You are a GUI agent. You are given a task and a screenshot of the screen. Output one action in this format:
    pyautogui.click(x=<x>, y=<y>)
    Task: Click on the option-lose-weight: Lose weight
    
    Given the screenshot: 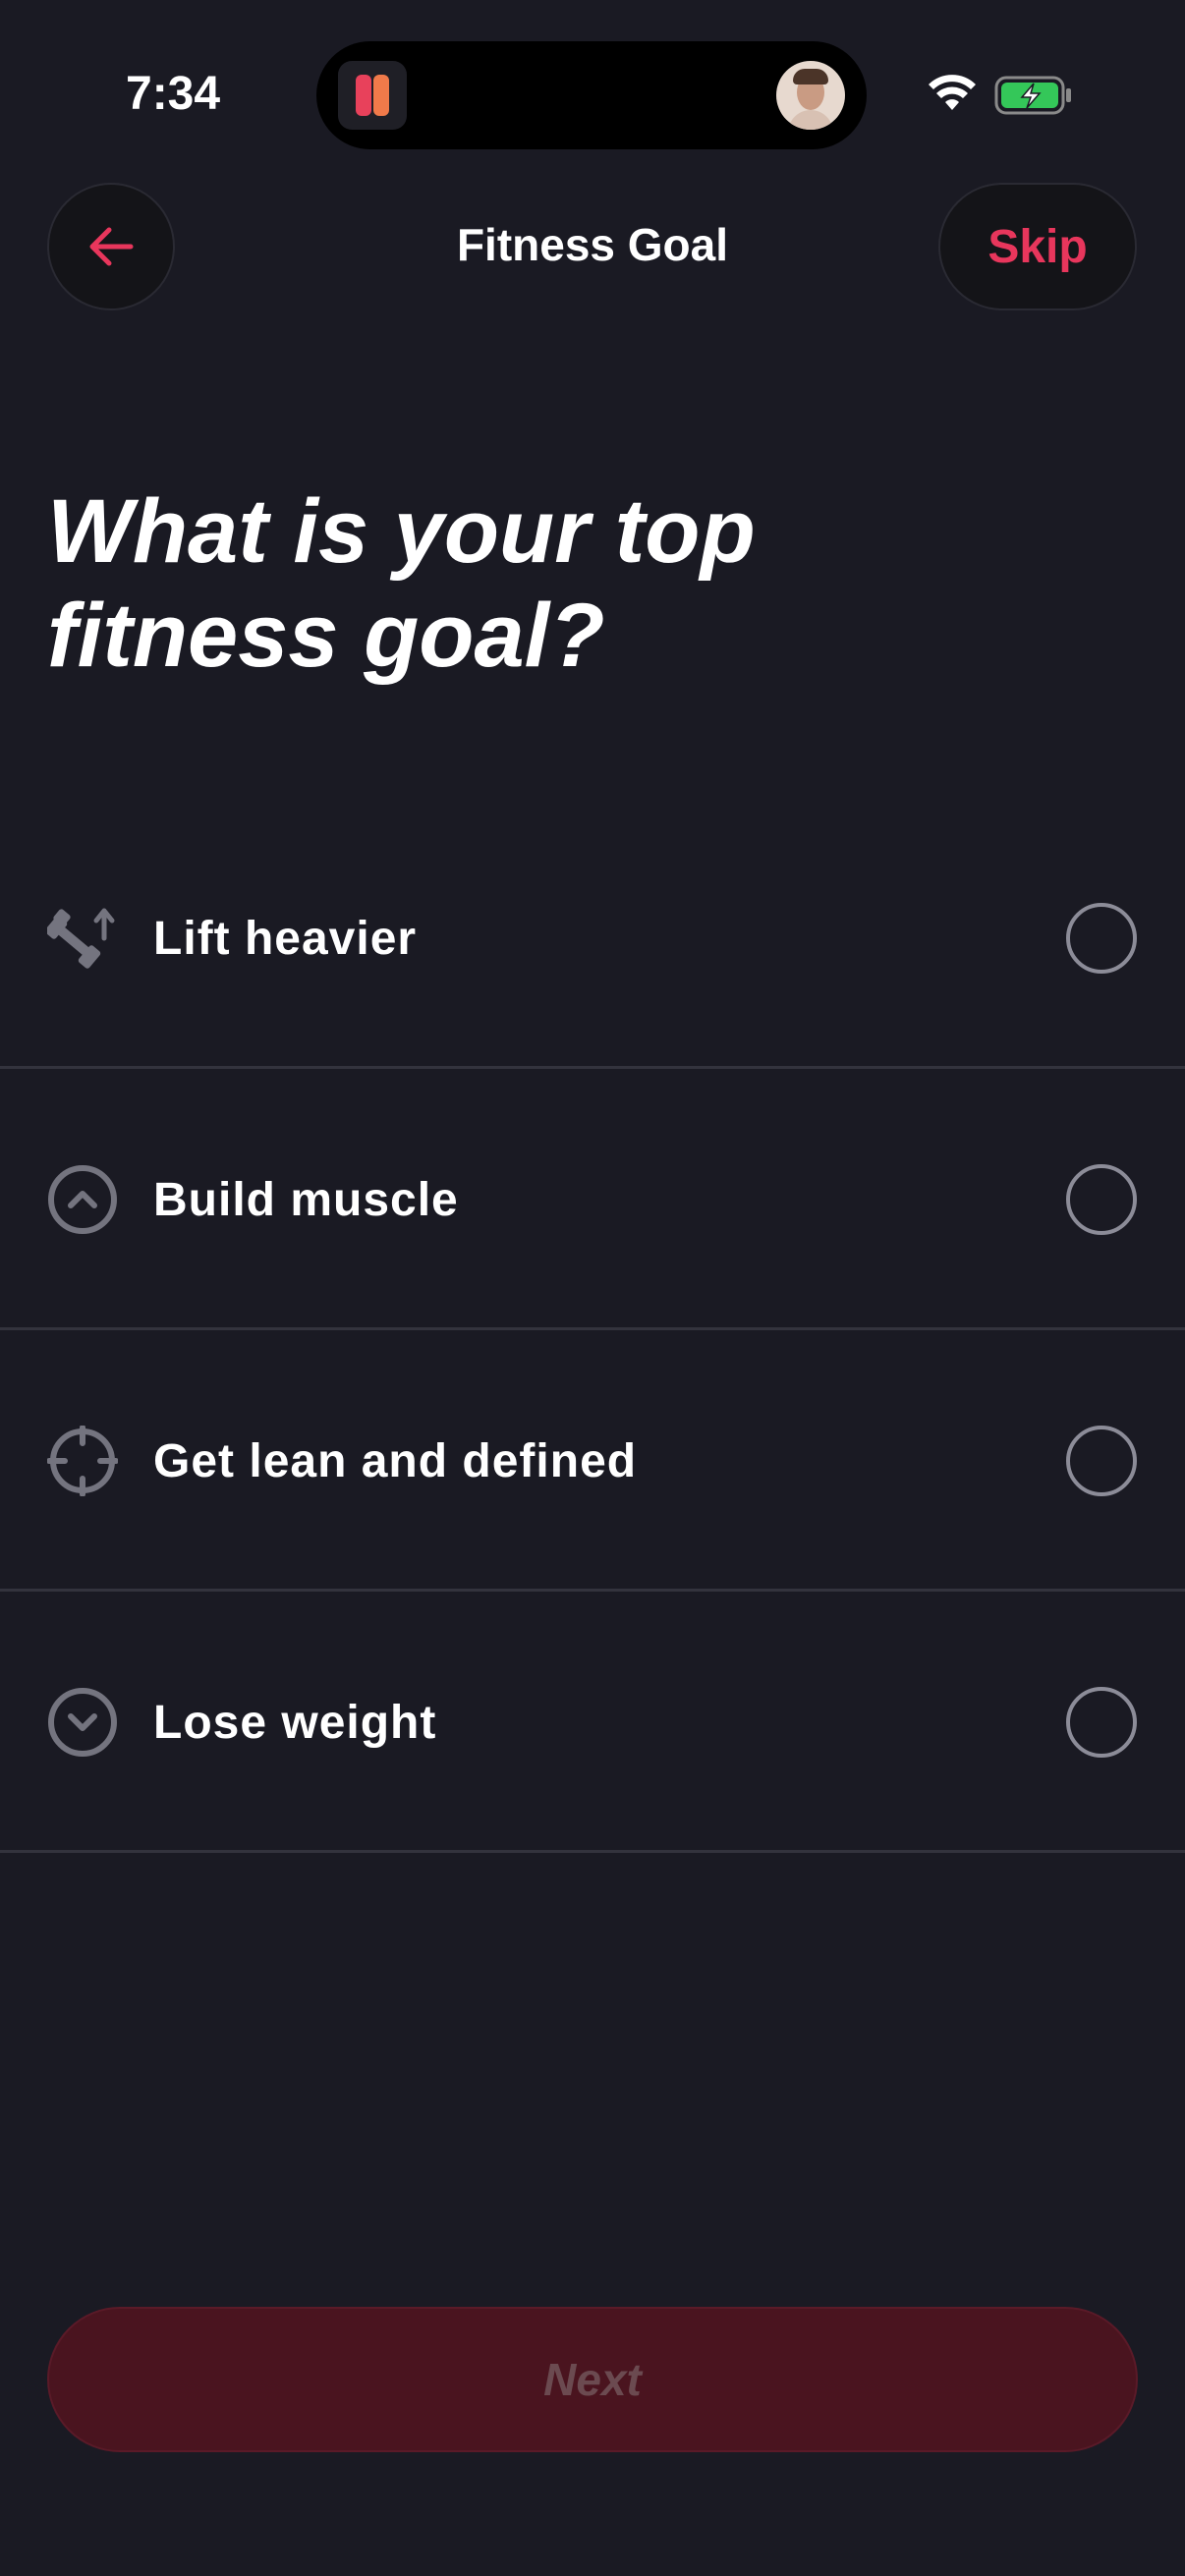 What is the action you would take?
    pyautogui.click(x=592, y=1722)
    